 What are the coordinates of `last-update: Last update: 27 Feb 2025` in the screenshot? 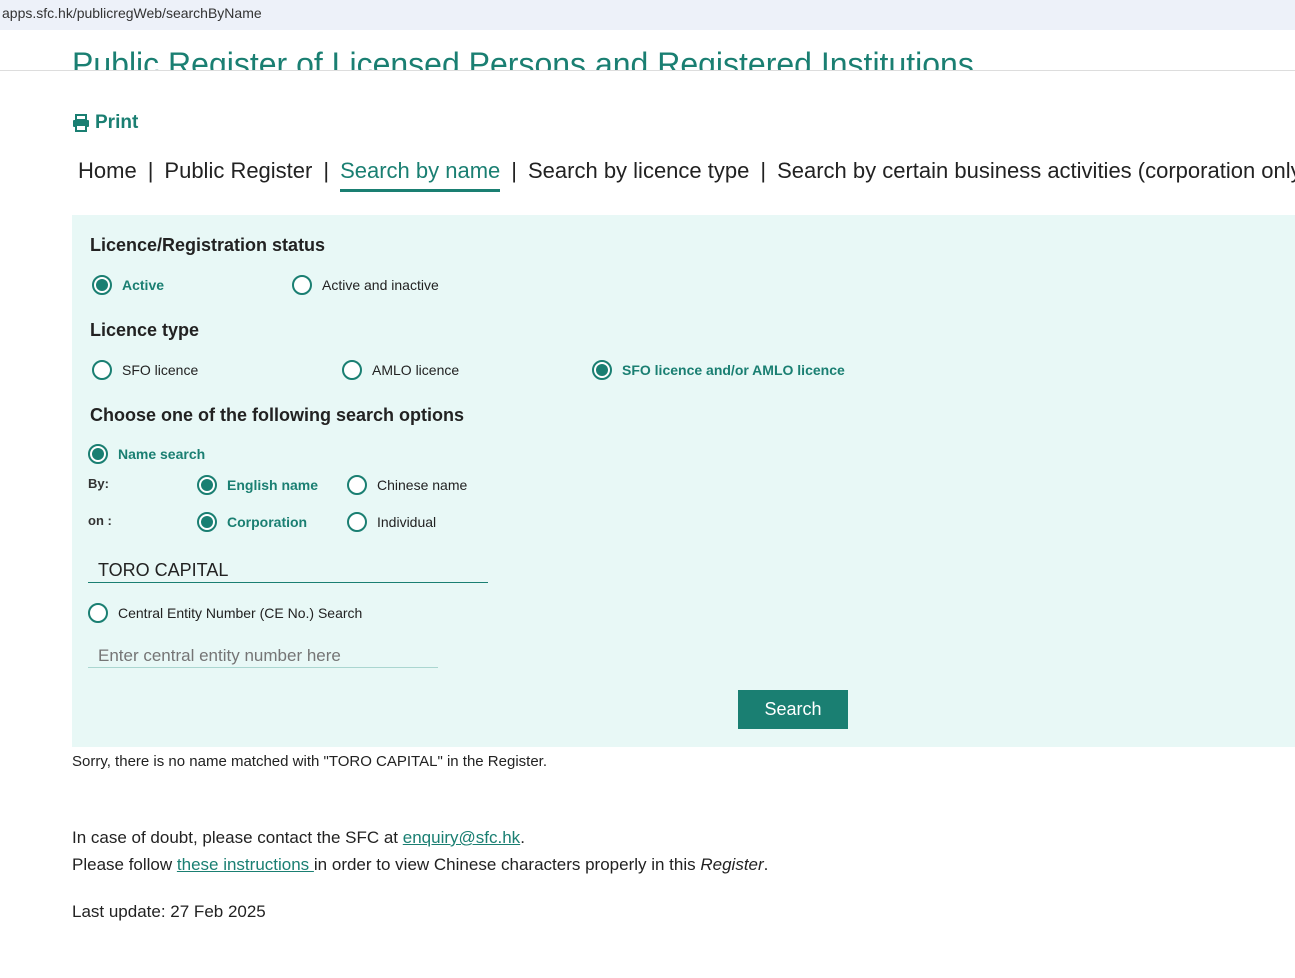 It's located at (169, 911).